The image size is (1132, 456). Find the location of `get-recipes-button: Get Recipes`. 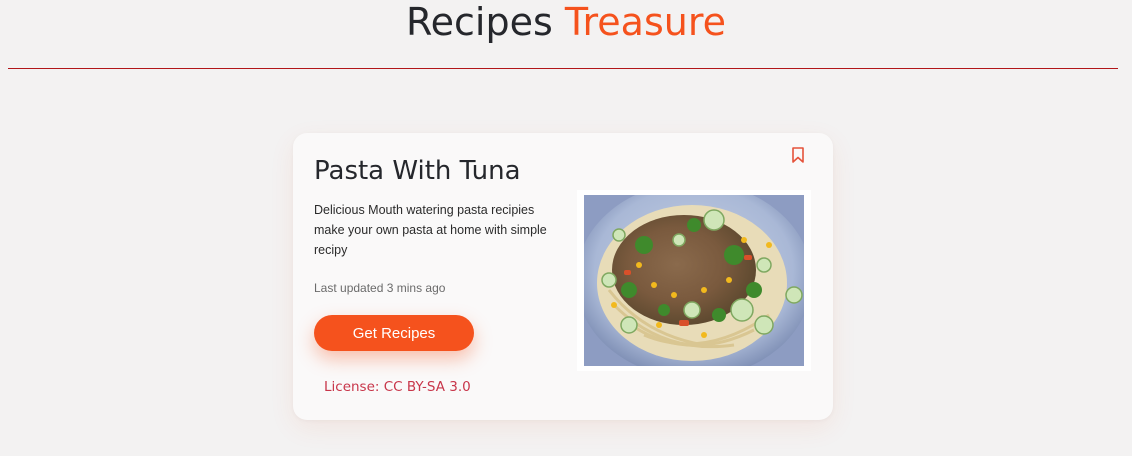

get-recipes-button: Get Recipes is located at coordinates (394, 333).